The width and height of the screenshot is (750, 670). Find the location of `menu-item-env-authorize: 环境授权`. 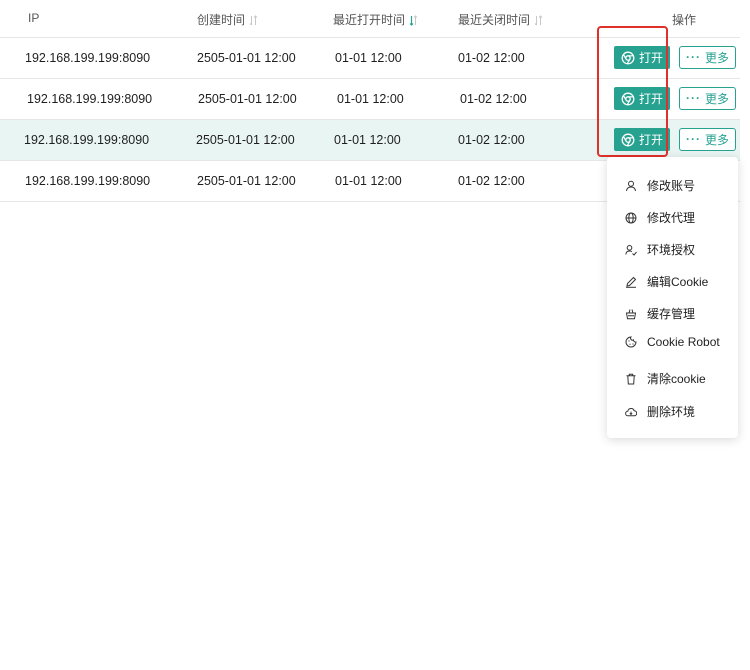

menu-item-env-authorize: 环境授权 is located at coordinates (660, 249).